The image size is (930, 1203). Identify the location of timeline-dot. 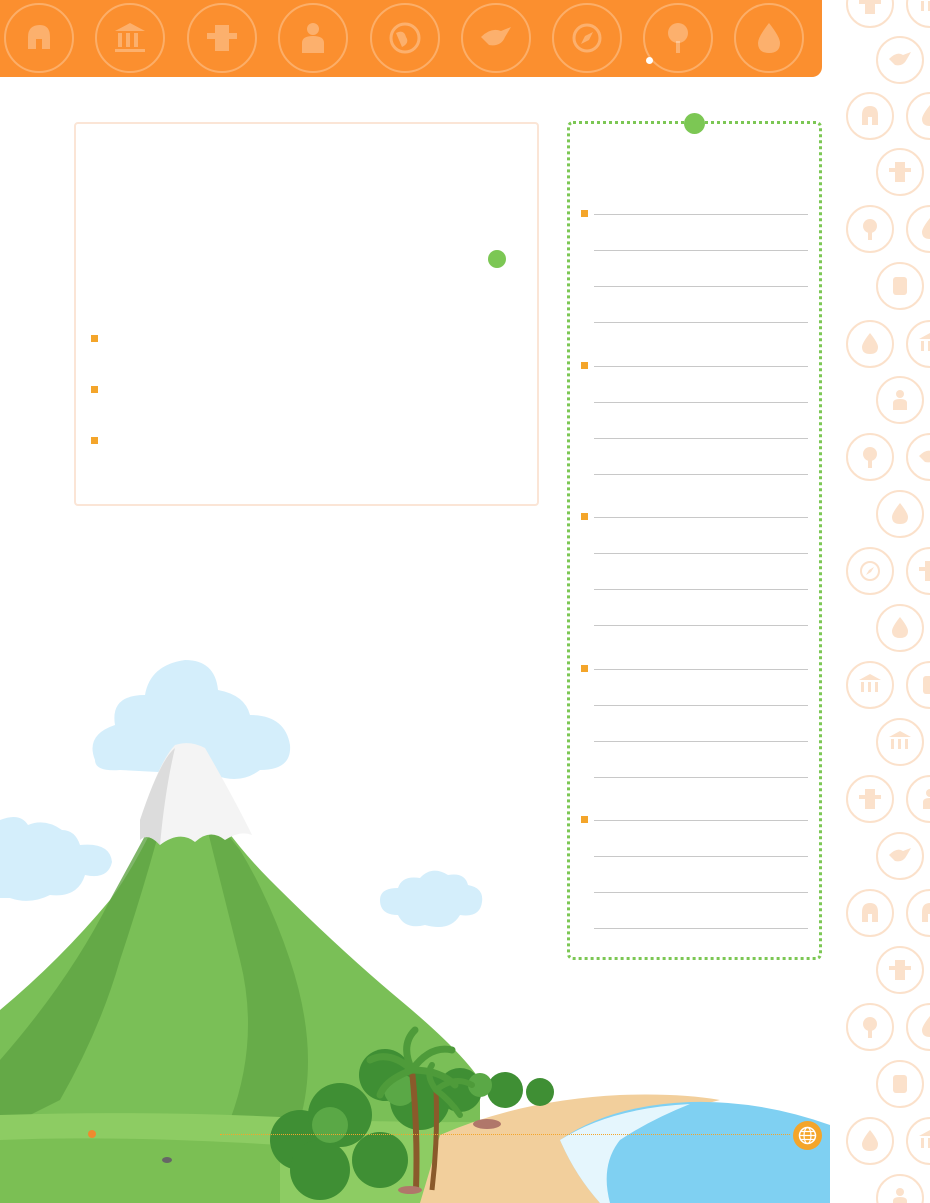
(92, 1134).